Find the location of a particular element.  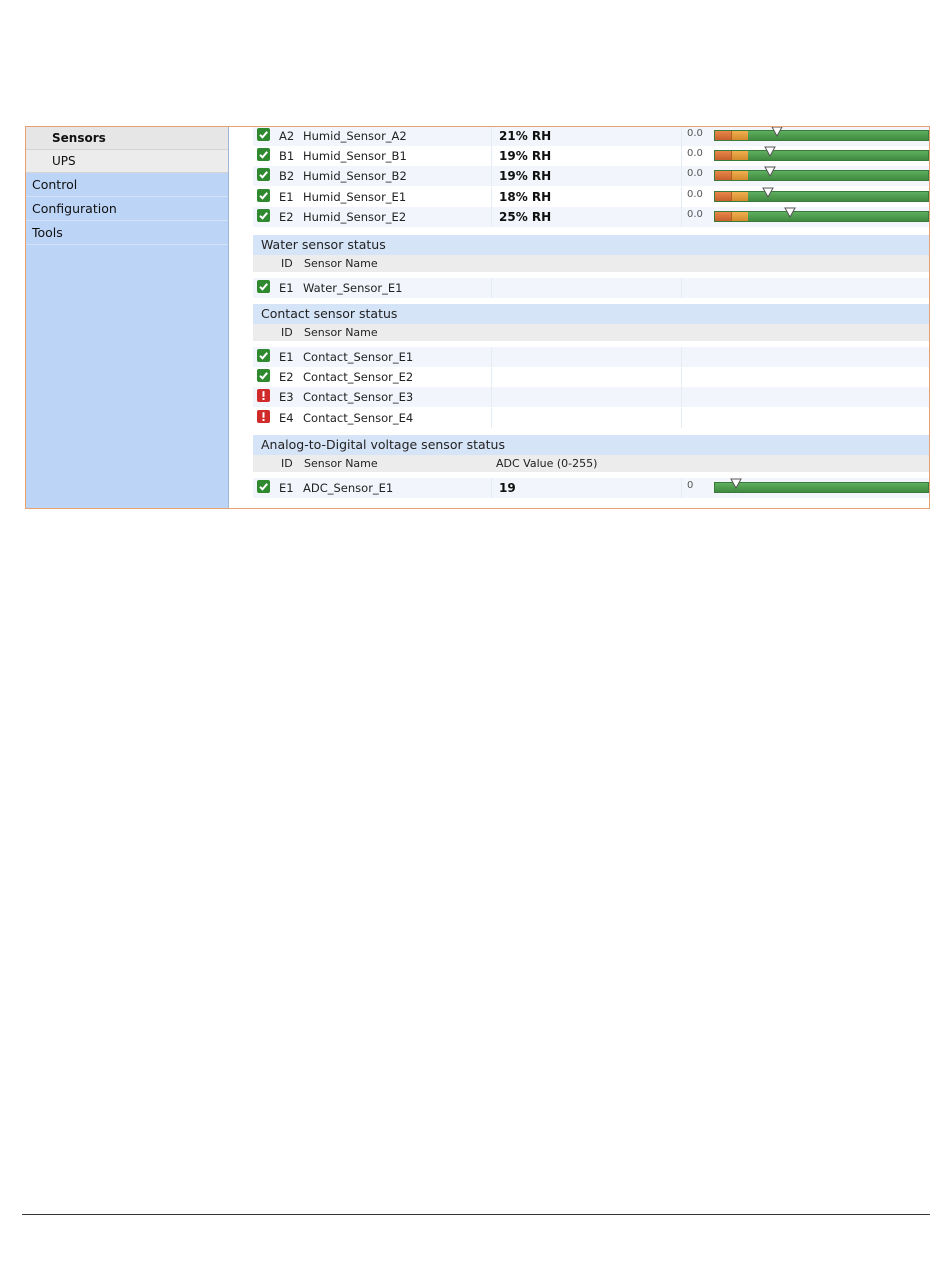

water-column-header: ID Sensor Name is located at coordinates (591, 263).